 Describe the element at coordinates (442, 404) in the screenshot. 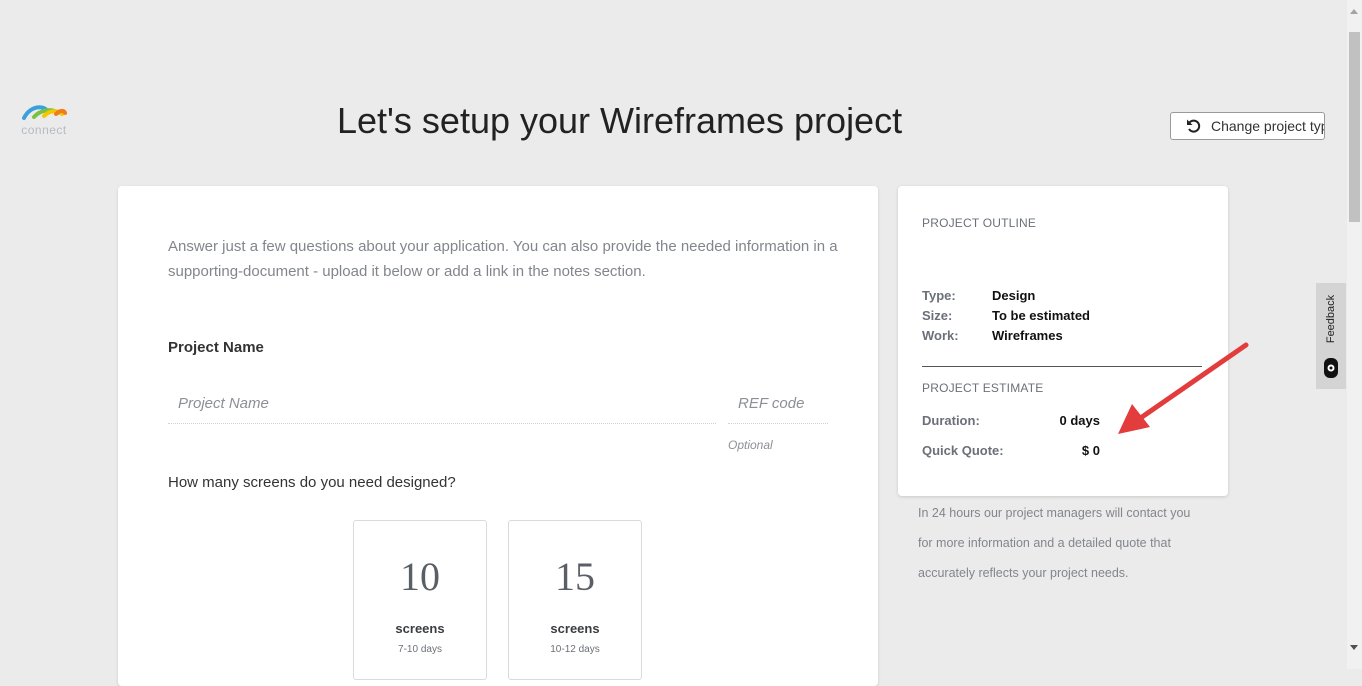

I see `project-name-input` at that location.